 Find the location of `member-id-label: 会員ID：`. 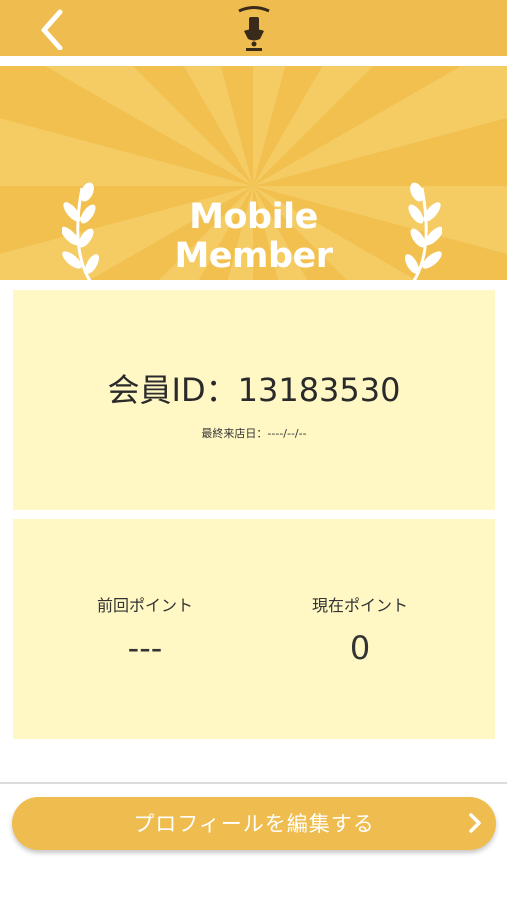

member-id-label: 会員ID： is located at coordinates (172, 390).